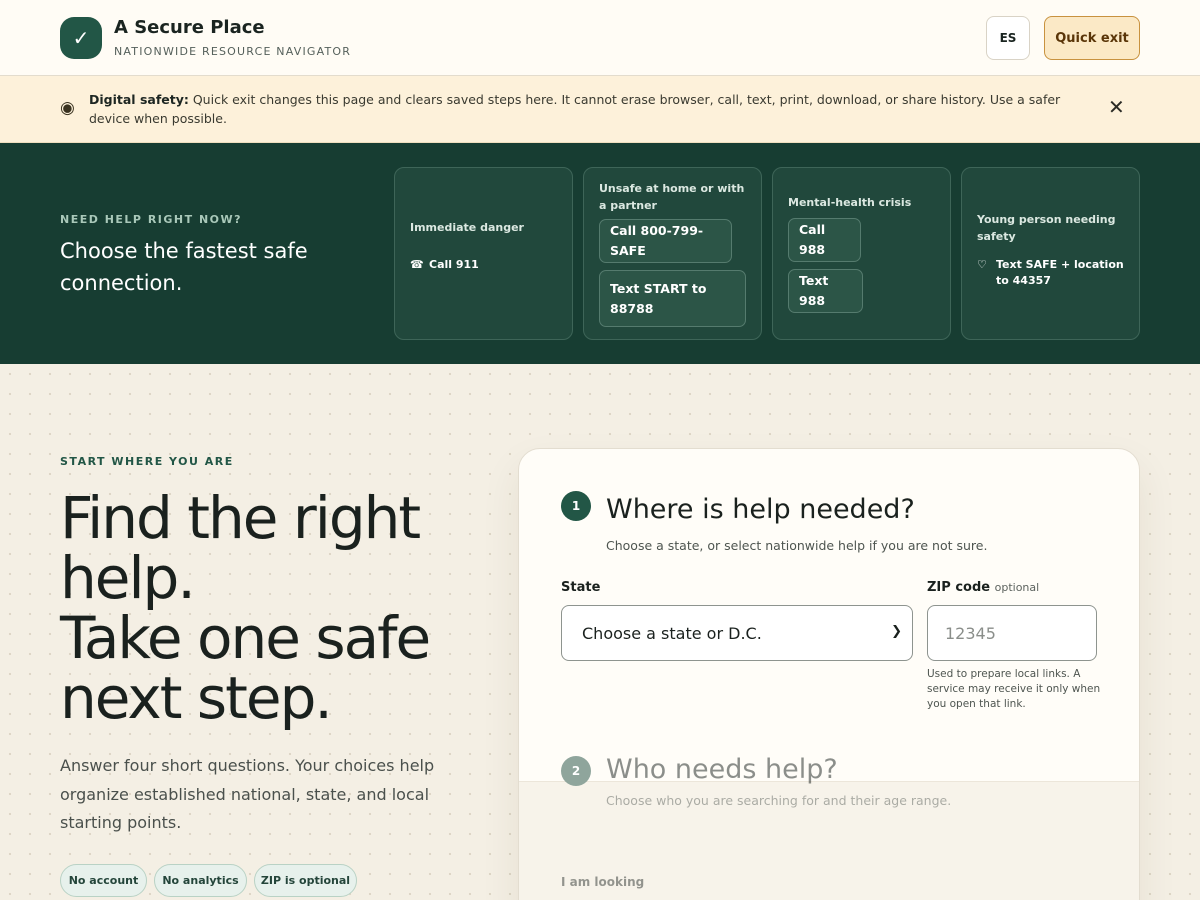 This screenshot has width=1200, height=900. What do you see at coordinates (196, 698) in the screenshot?
I see `hero-line: next step.` at bounding box center [196, 698].